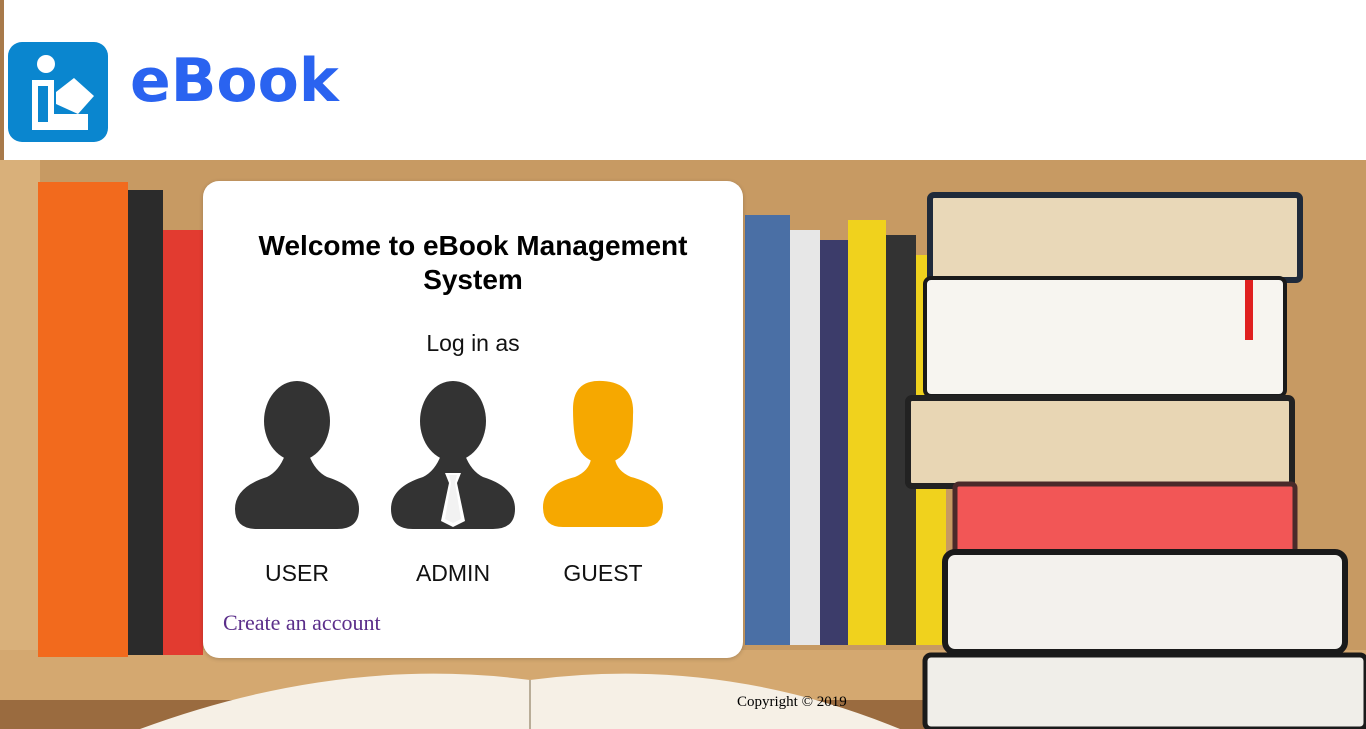  What do you see at coordinates (453, 573) in the screenshot?
I see `admin-label: ADMIN` at bounding box center [453, 573].